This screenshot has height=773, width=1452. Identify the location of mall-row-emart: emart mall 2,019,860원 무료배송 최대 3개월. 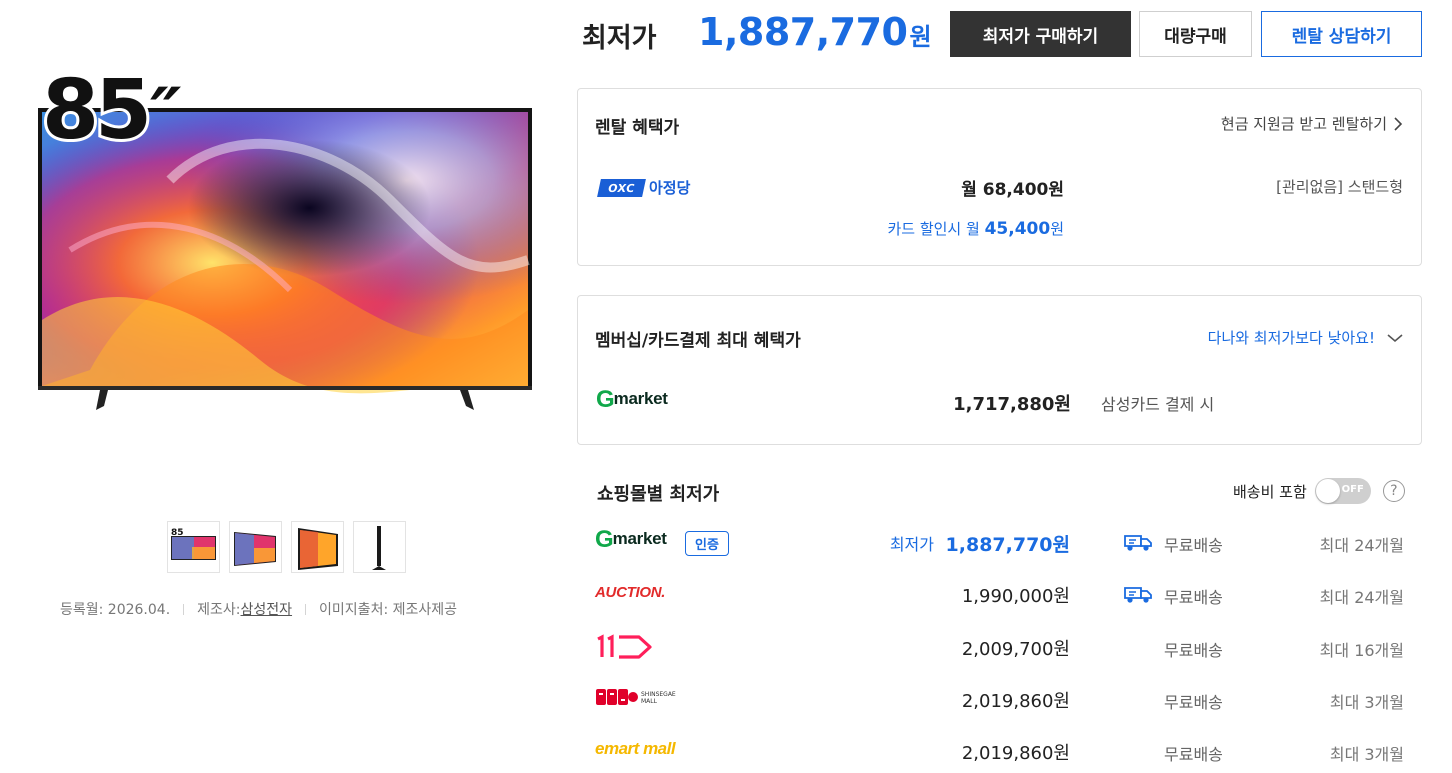
(999, 751).